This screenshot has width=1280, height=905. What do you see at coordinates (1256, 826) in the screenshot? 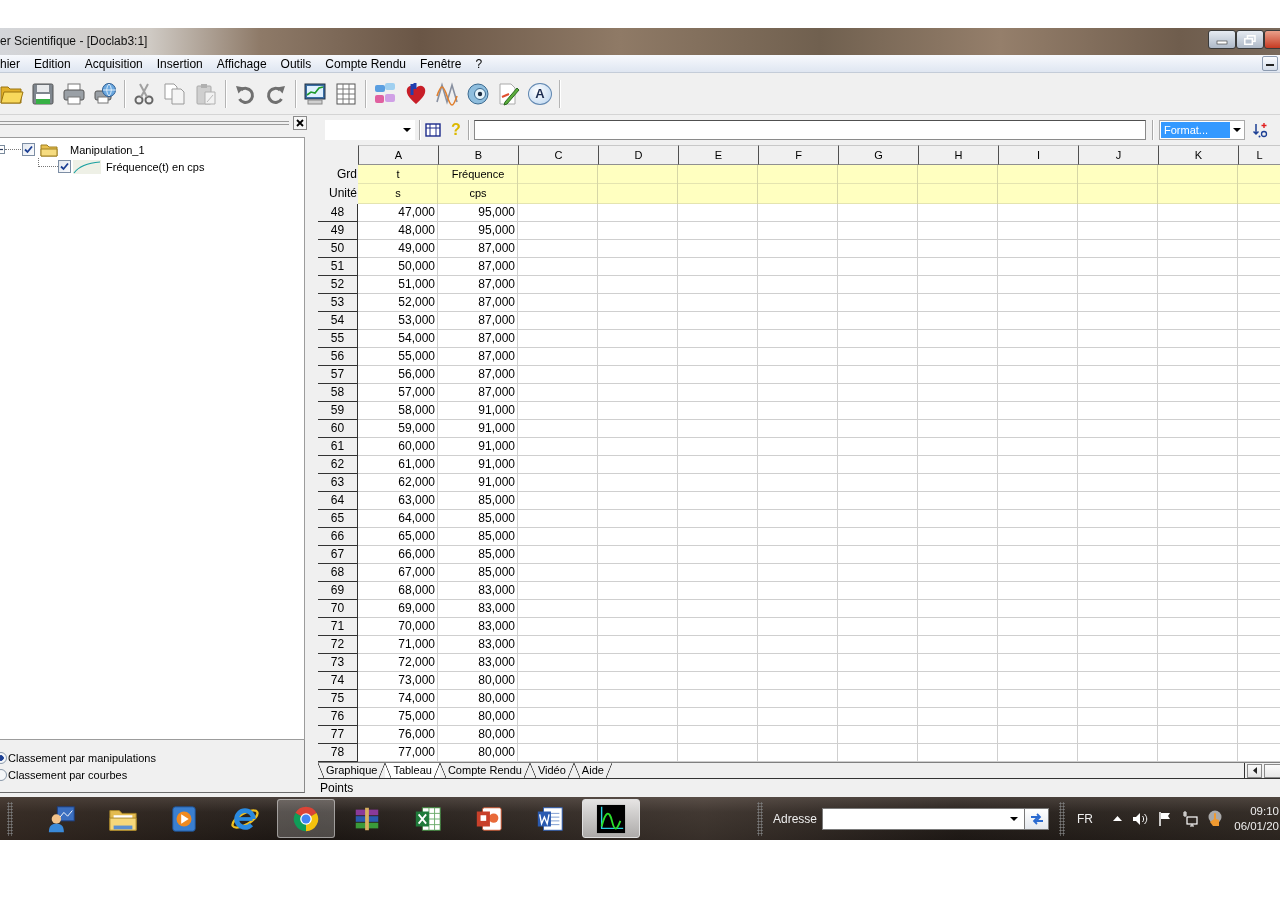
I see `clock-date: 06/01/20` at bounding box center [1256, 826].